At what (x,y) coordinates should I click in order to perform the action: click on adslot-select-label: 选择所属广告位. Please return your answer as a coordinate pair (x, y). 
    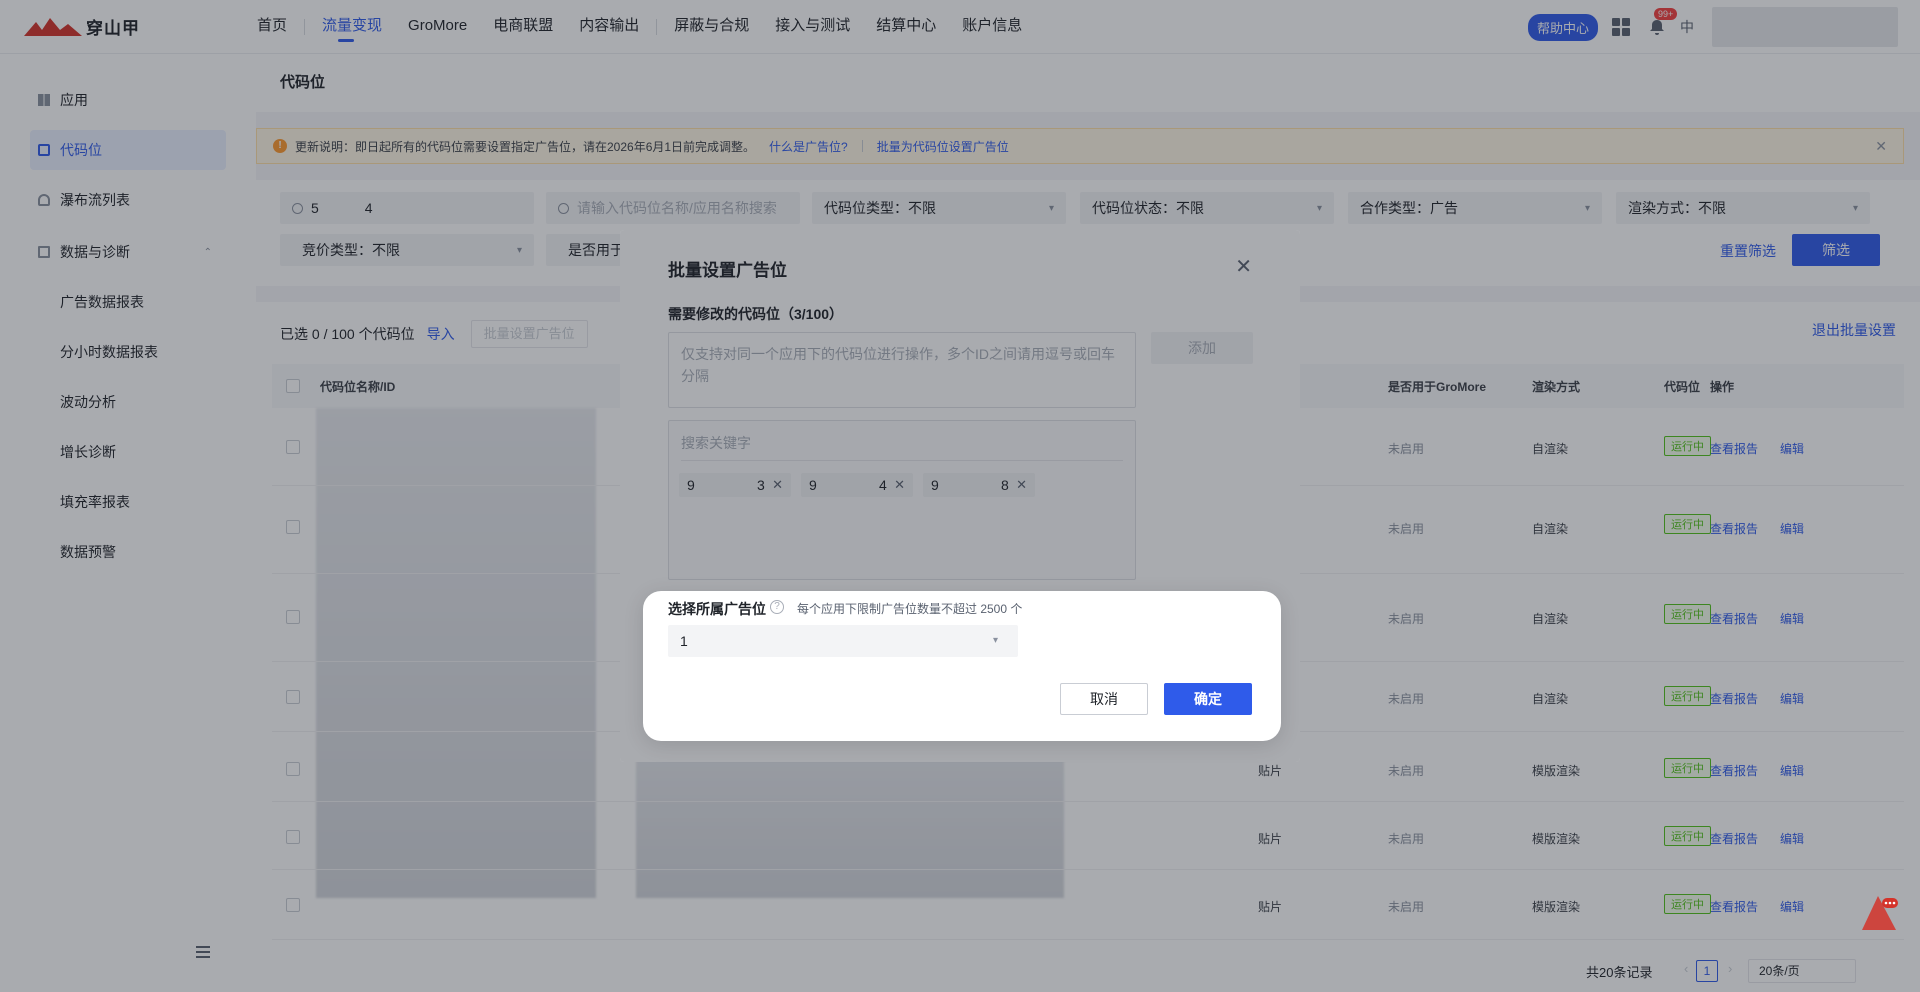
    Looking at the image, I should click on (717, 609).